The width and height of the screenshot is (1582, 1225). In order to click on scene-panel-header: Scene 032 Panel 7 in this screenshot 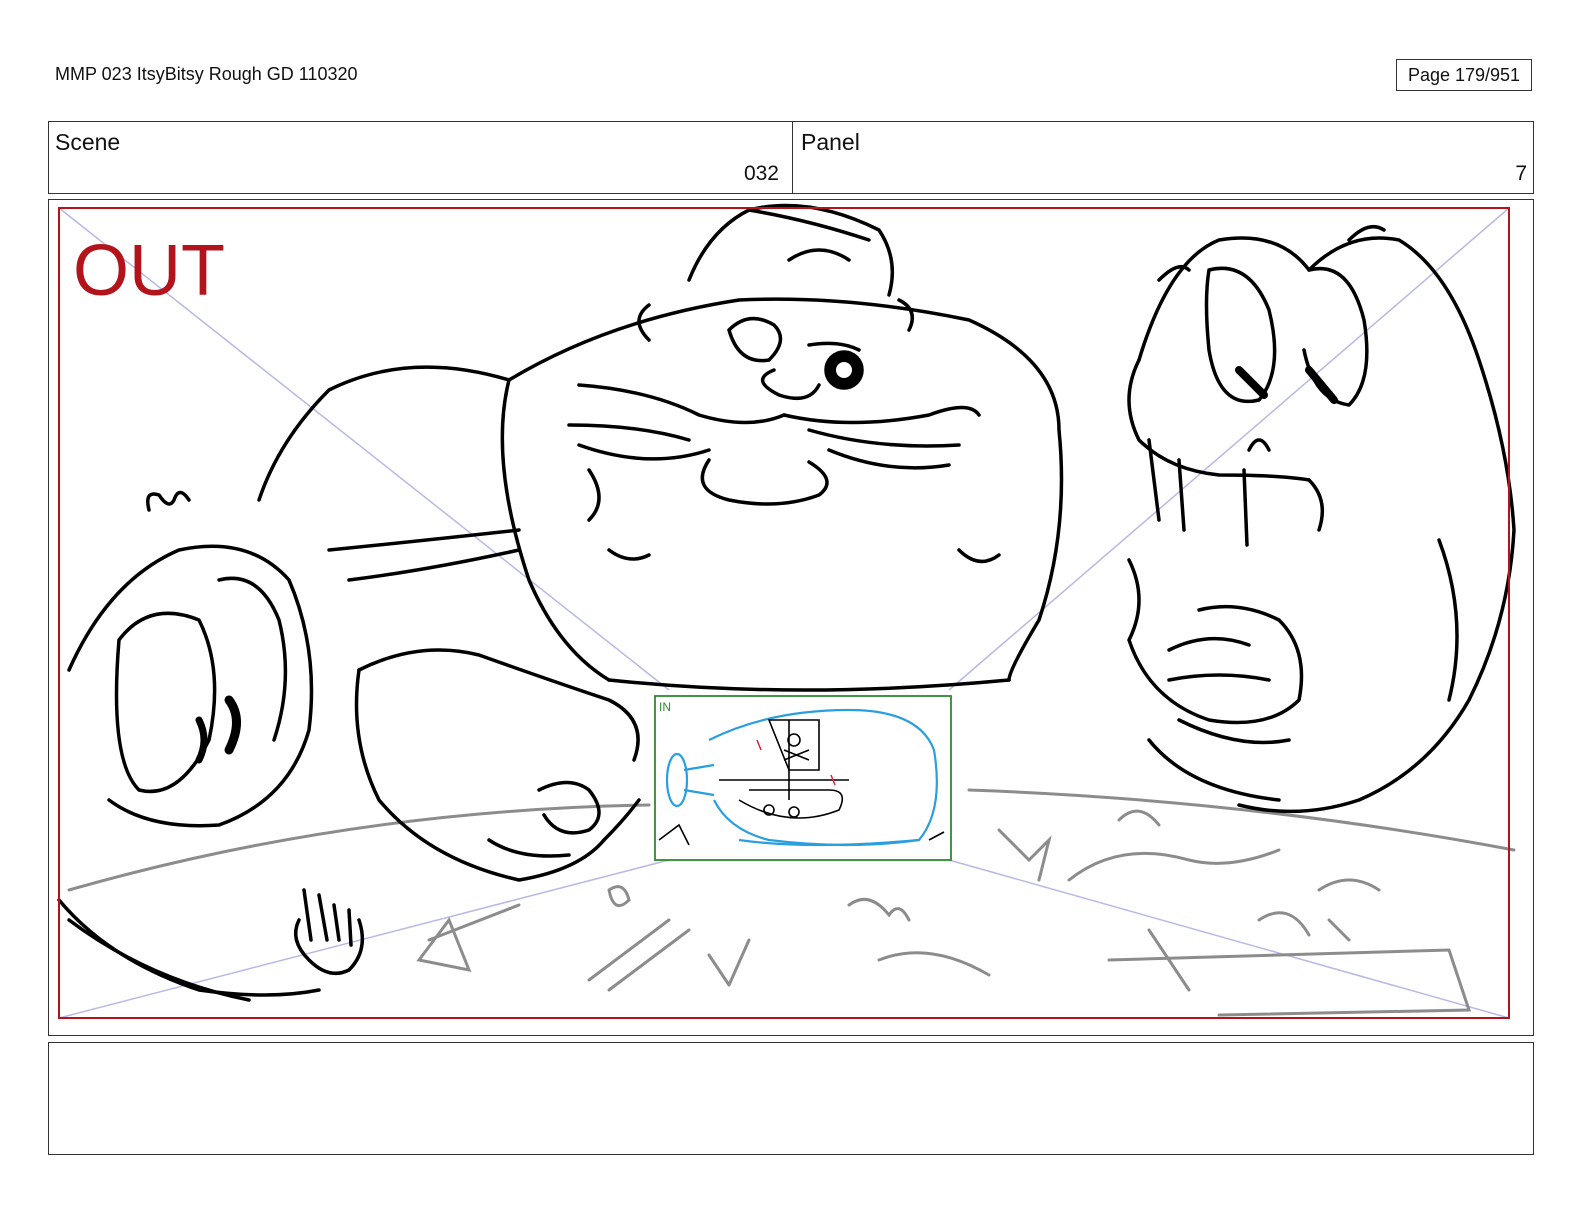, I will do `click(791, 157)`.